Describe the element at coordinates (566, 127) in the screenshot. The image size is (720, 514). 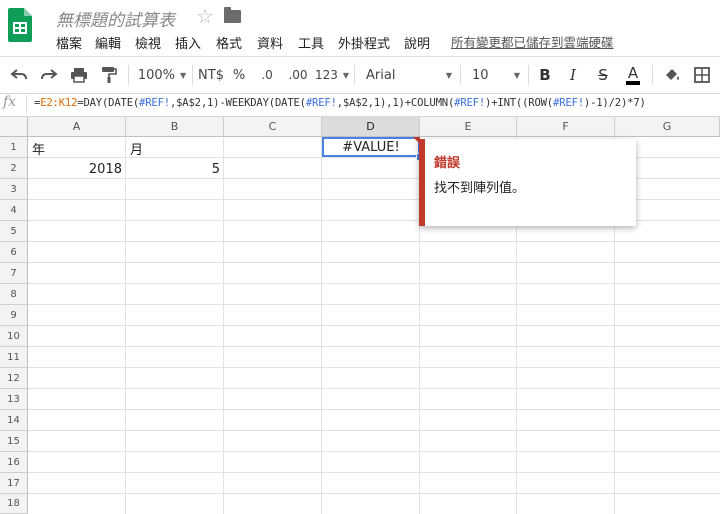
I see `column-header-F: F` at that location.